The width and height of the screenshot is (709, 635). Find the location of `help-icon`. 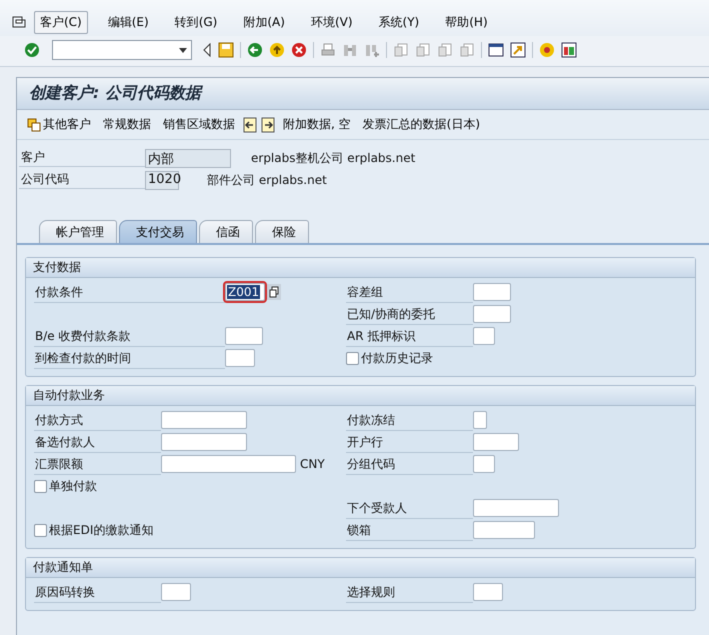

help-icon is located at coordinates (547, 50).